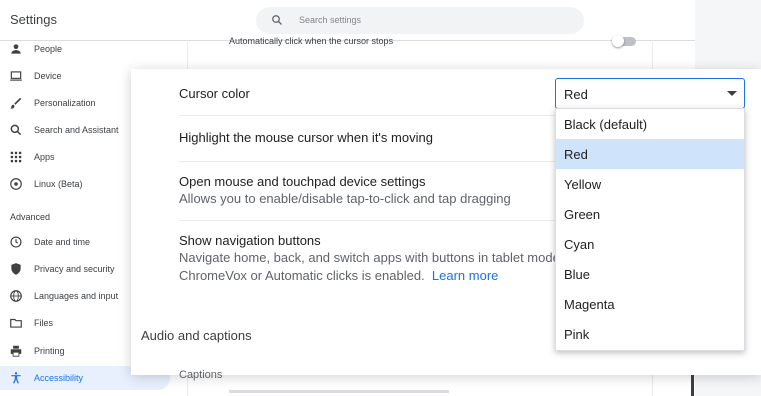  What do you see at coordinates (16, 323) in the screenshot?
I see `folder-icon` at bounding box center [16, 323].